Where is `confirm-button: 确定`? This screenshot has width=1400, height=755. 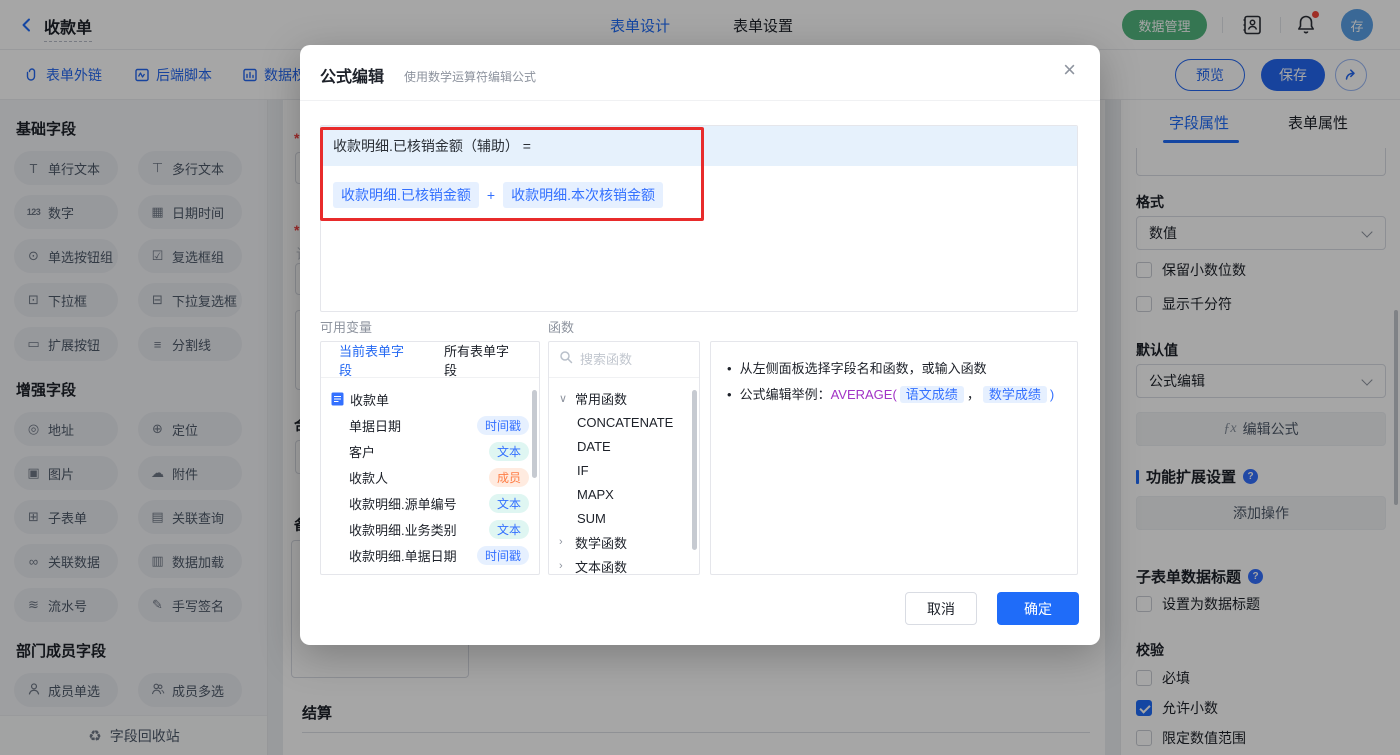 confirm-button: 确定 is located at coordinates (1038, 608).